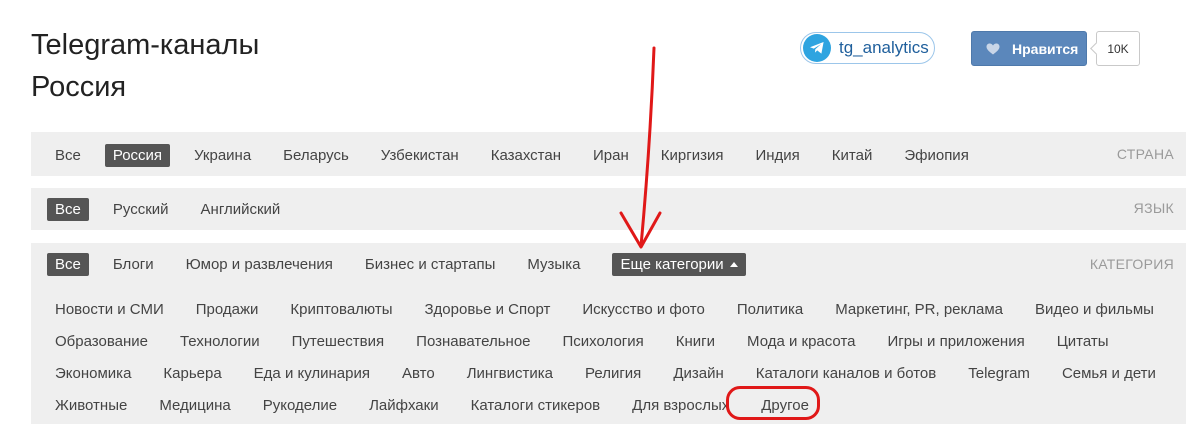 The height and width of the screenshot is (425, 1200). What do you see at coordinates (846, 373) in the screenshot?
I see `category-item: Каталоги каналов и ботов` at bounding box center [846, 373].